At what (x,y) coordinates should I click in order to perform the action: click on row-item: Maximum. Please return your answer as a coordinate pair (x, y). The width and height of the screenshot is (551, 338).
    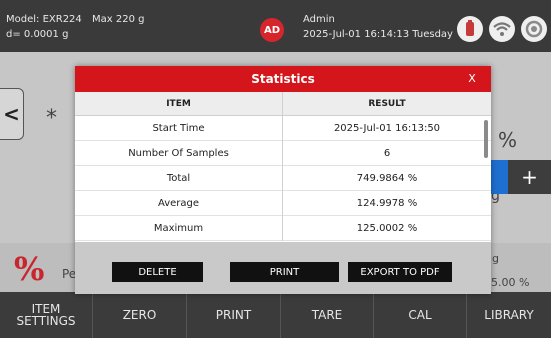
    Looking at the image, I should click on (179, 228).